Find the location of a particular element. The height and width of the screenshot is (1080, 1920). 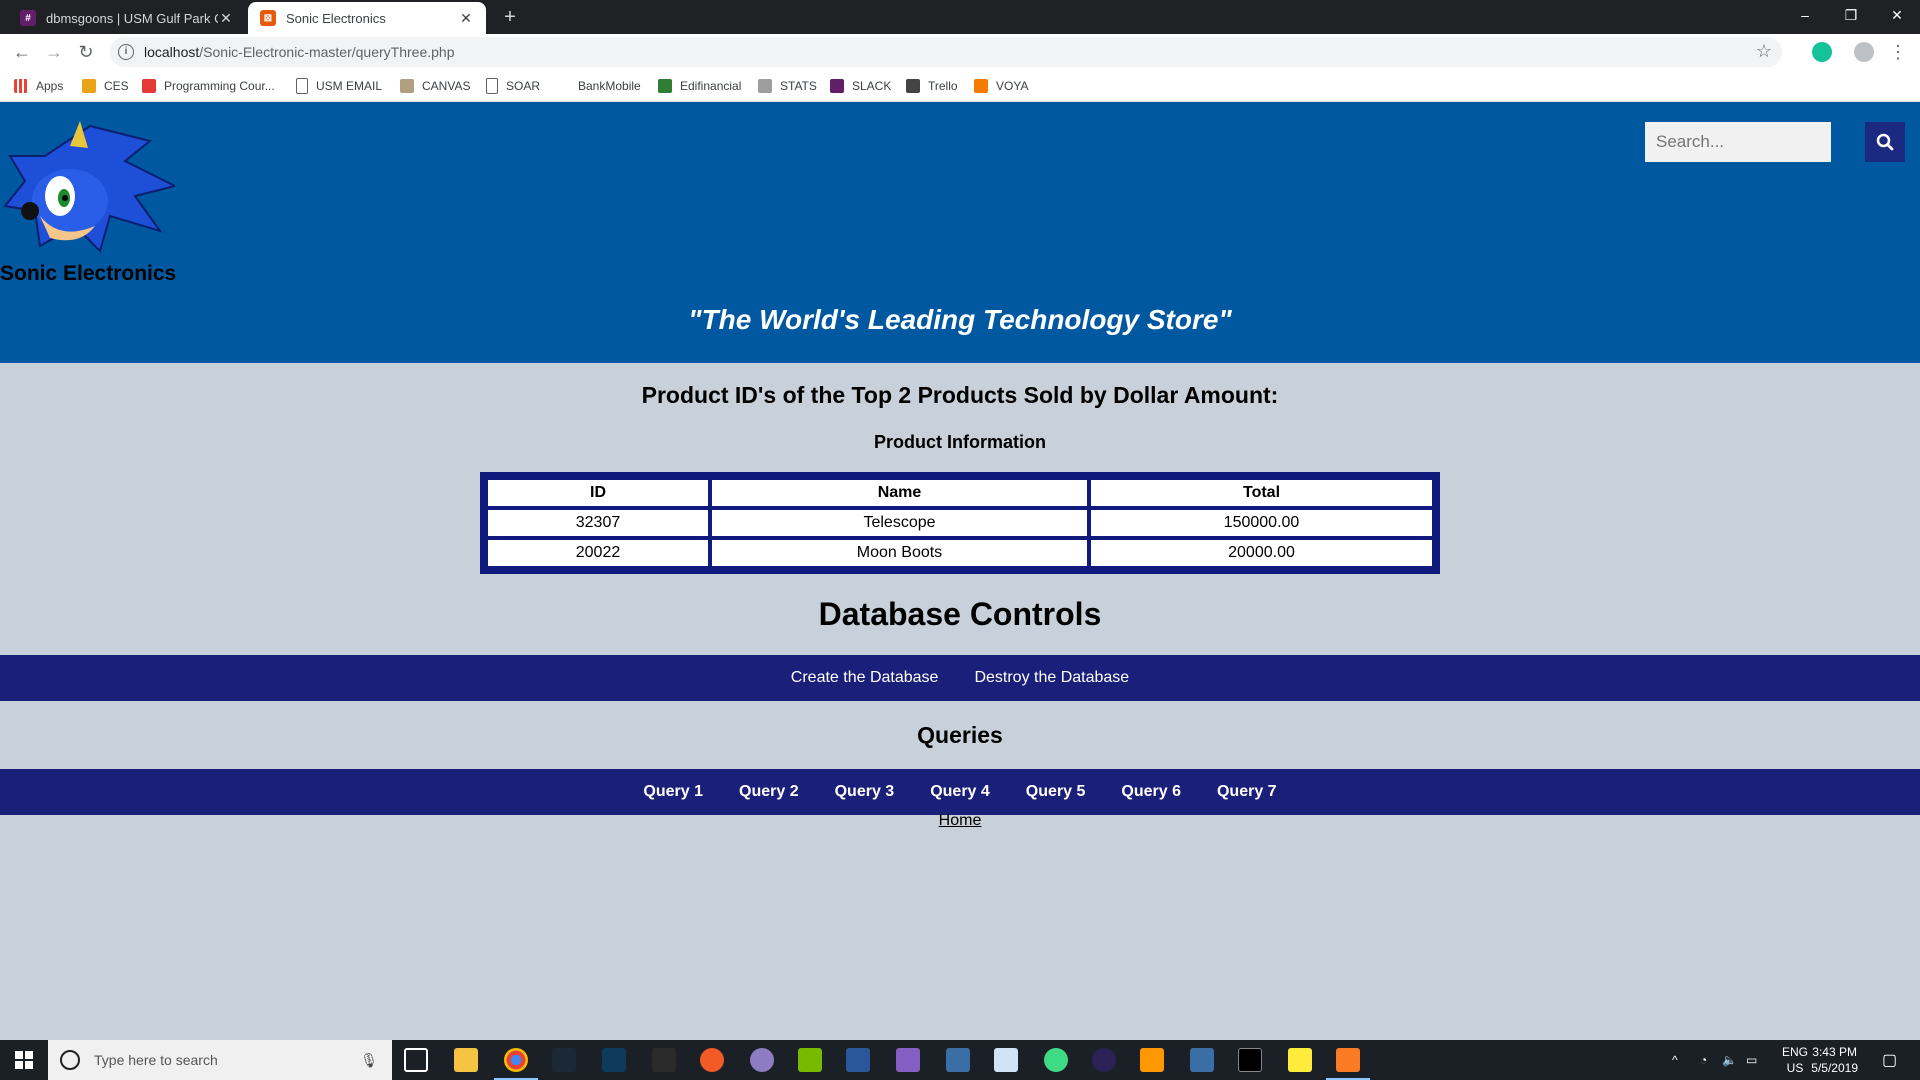

restore-button: ❐ is located at coordinates (1851, 15).